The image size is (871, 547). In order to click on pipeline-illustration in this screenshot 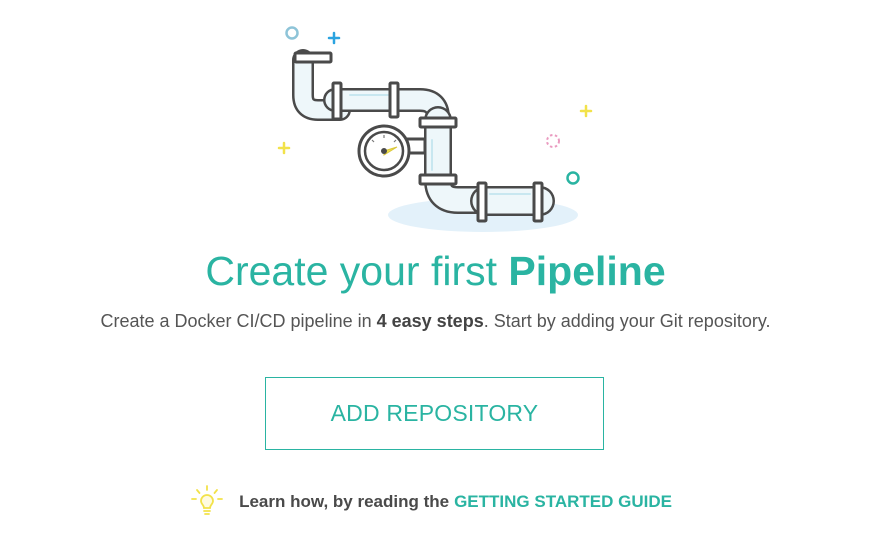, I will do `click(435, 129)`.